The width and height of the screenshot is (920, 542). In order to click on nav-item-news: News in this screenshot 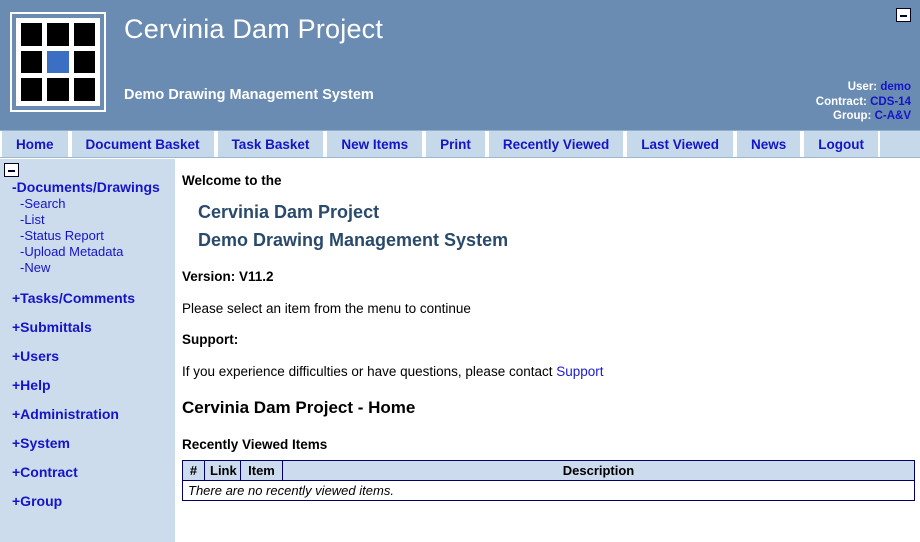, I will do `click(769, 144)`.